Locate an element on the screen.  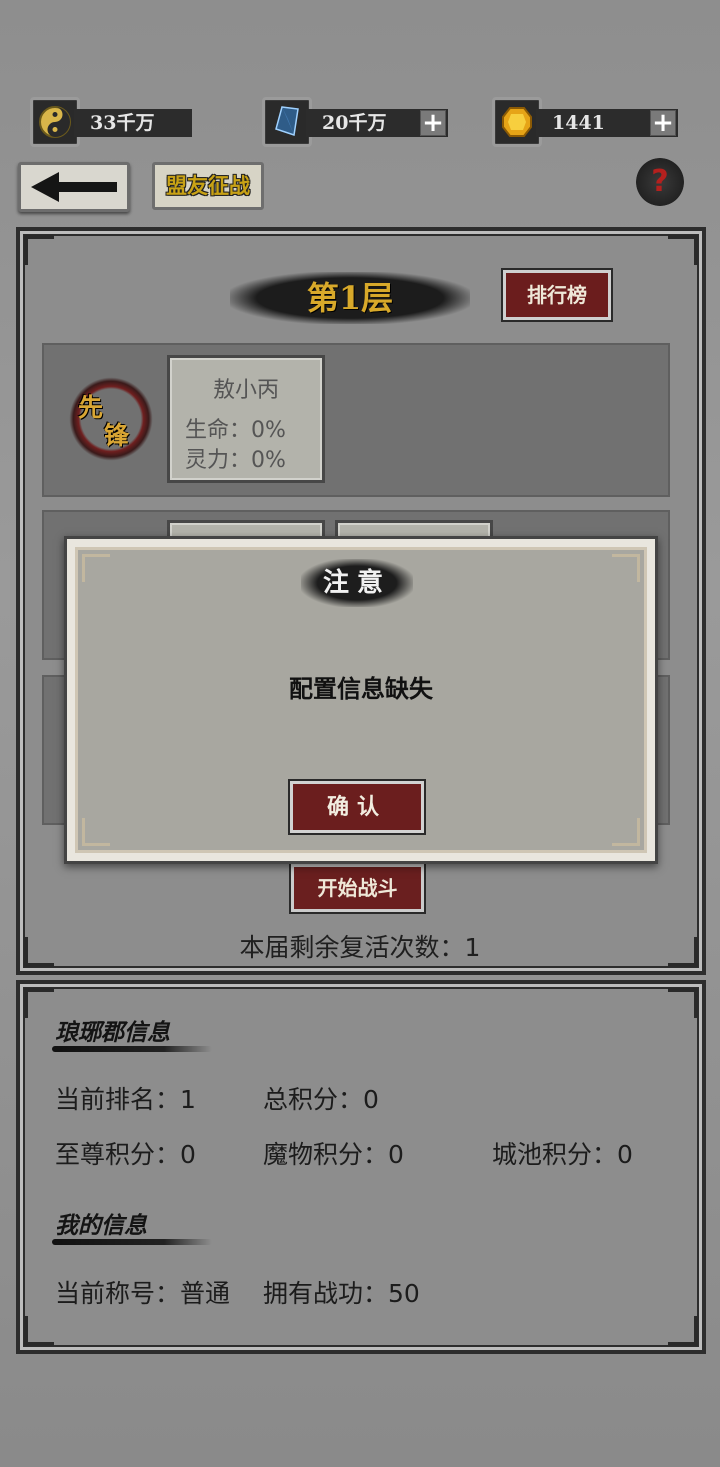
dialog-title: 注意 is located at coordinates (357, 583).